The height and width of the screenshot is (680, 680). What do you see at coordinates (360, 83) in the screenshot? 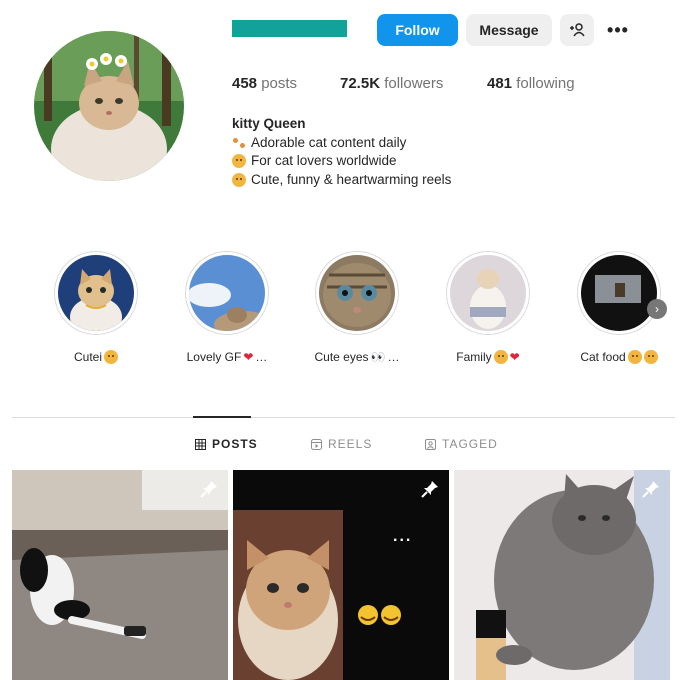
I see `followers-count: 72.5K` at bounding box center [360, 83].